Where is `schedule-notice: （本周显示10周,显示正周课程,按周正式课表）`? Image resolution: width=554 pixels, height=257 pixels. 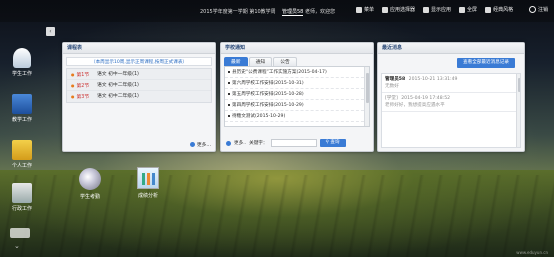 schedule-notice: （本周显示10周,显示正周课程,按周正式课表） is located at coordinates (139, 61).